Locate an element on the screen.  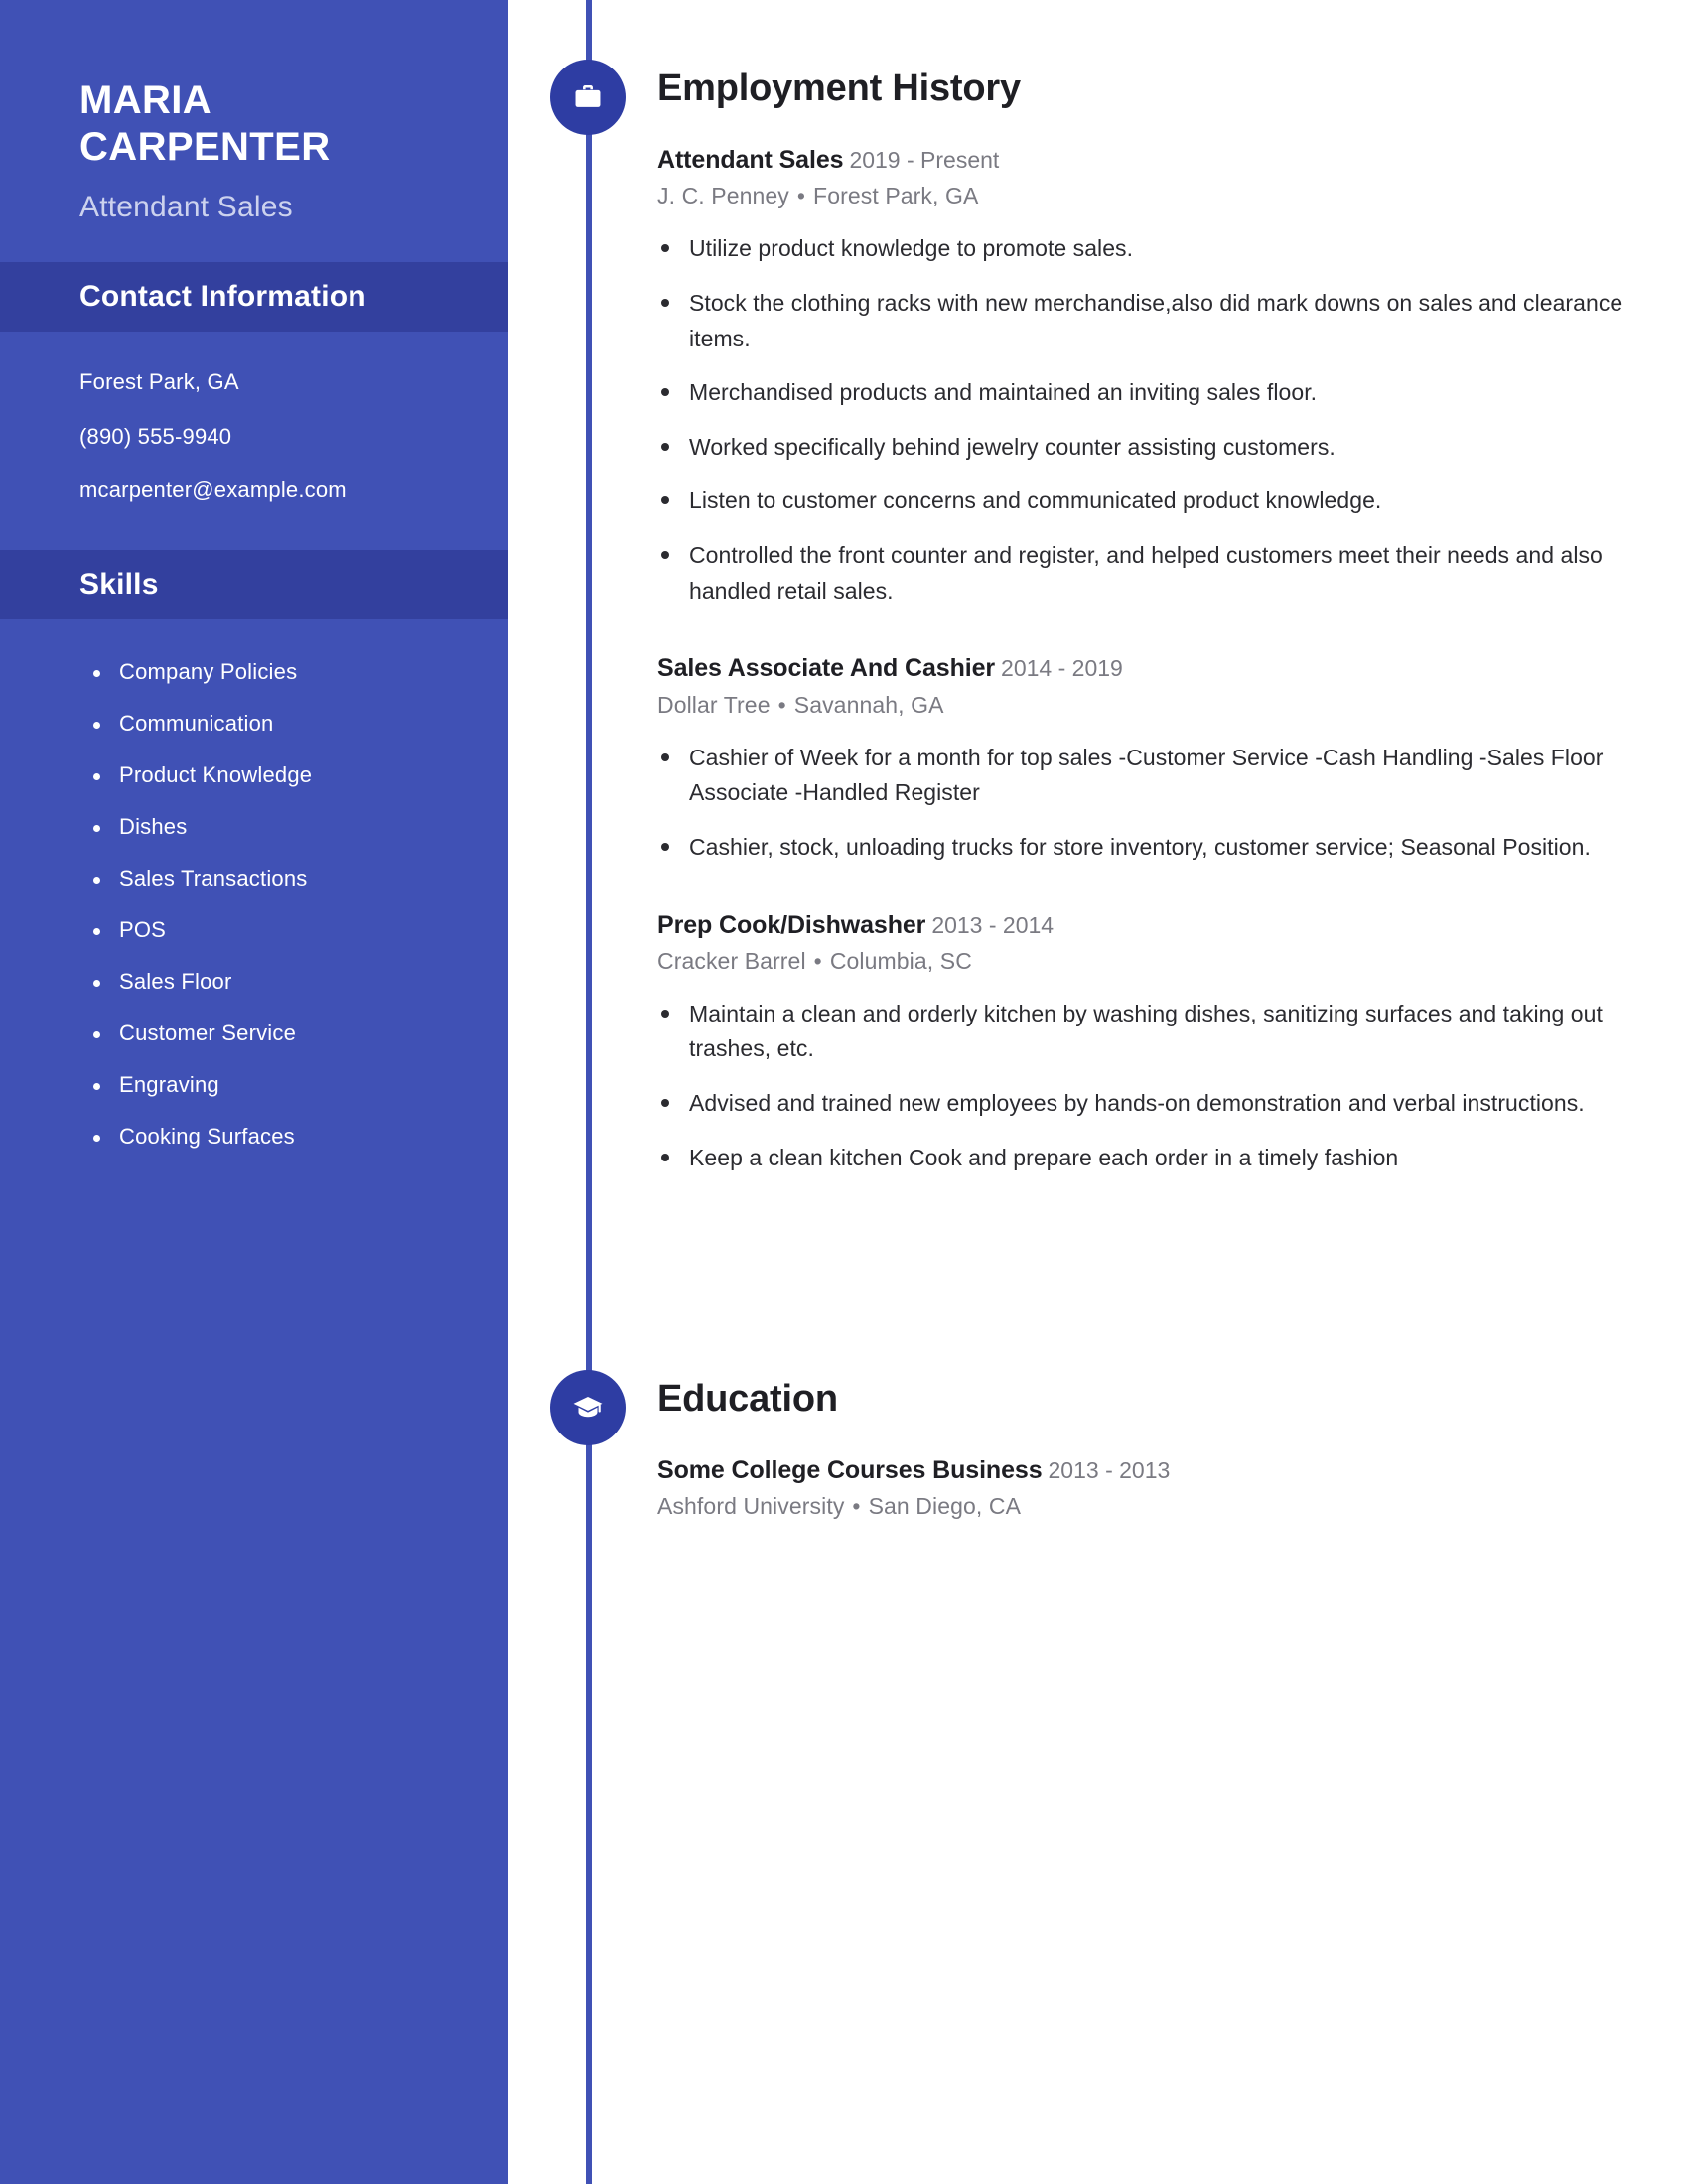
entry-headline: Attendant Sales 2019 - Present is located at coordinates (1172, 160).